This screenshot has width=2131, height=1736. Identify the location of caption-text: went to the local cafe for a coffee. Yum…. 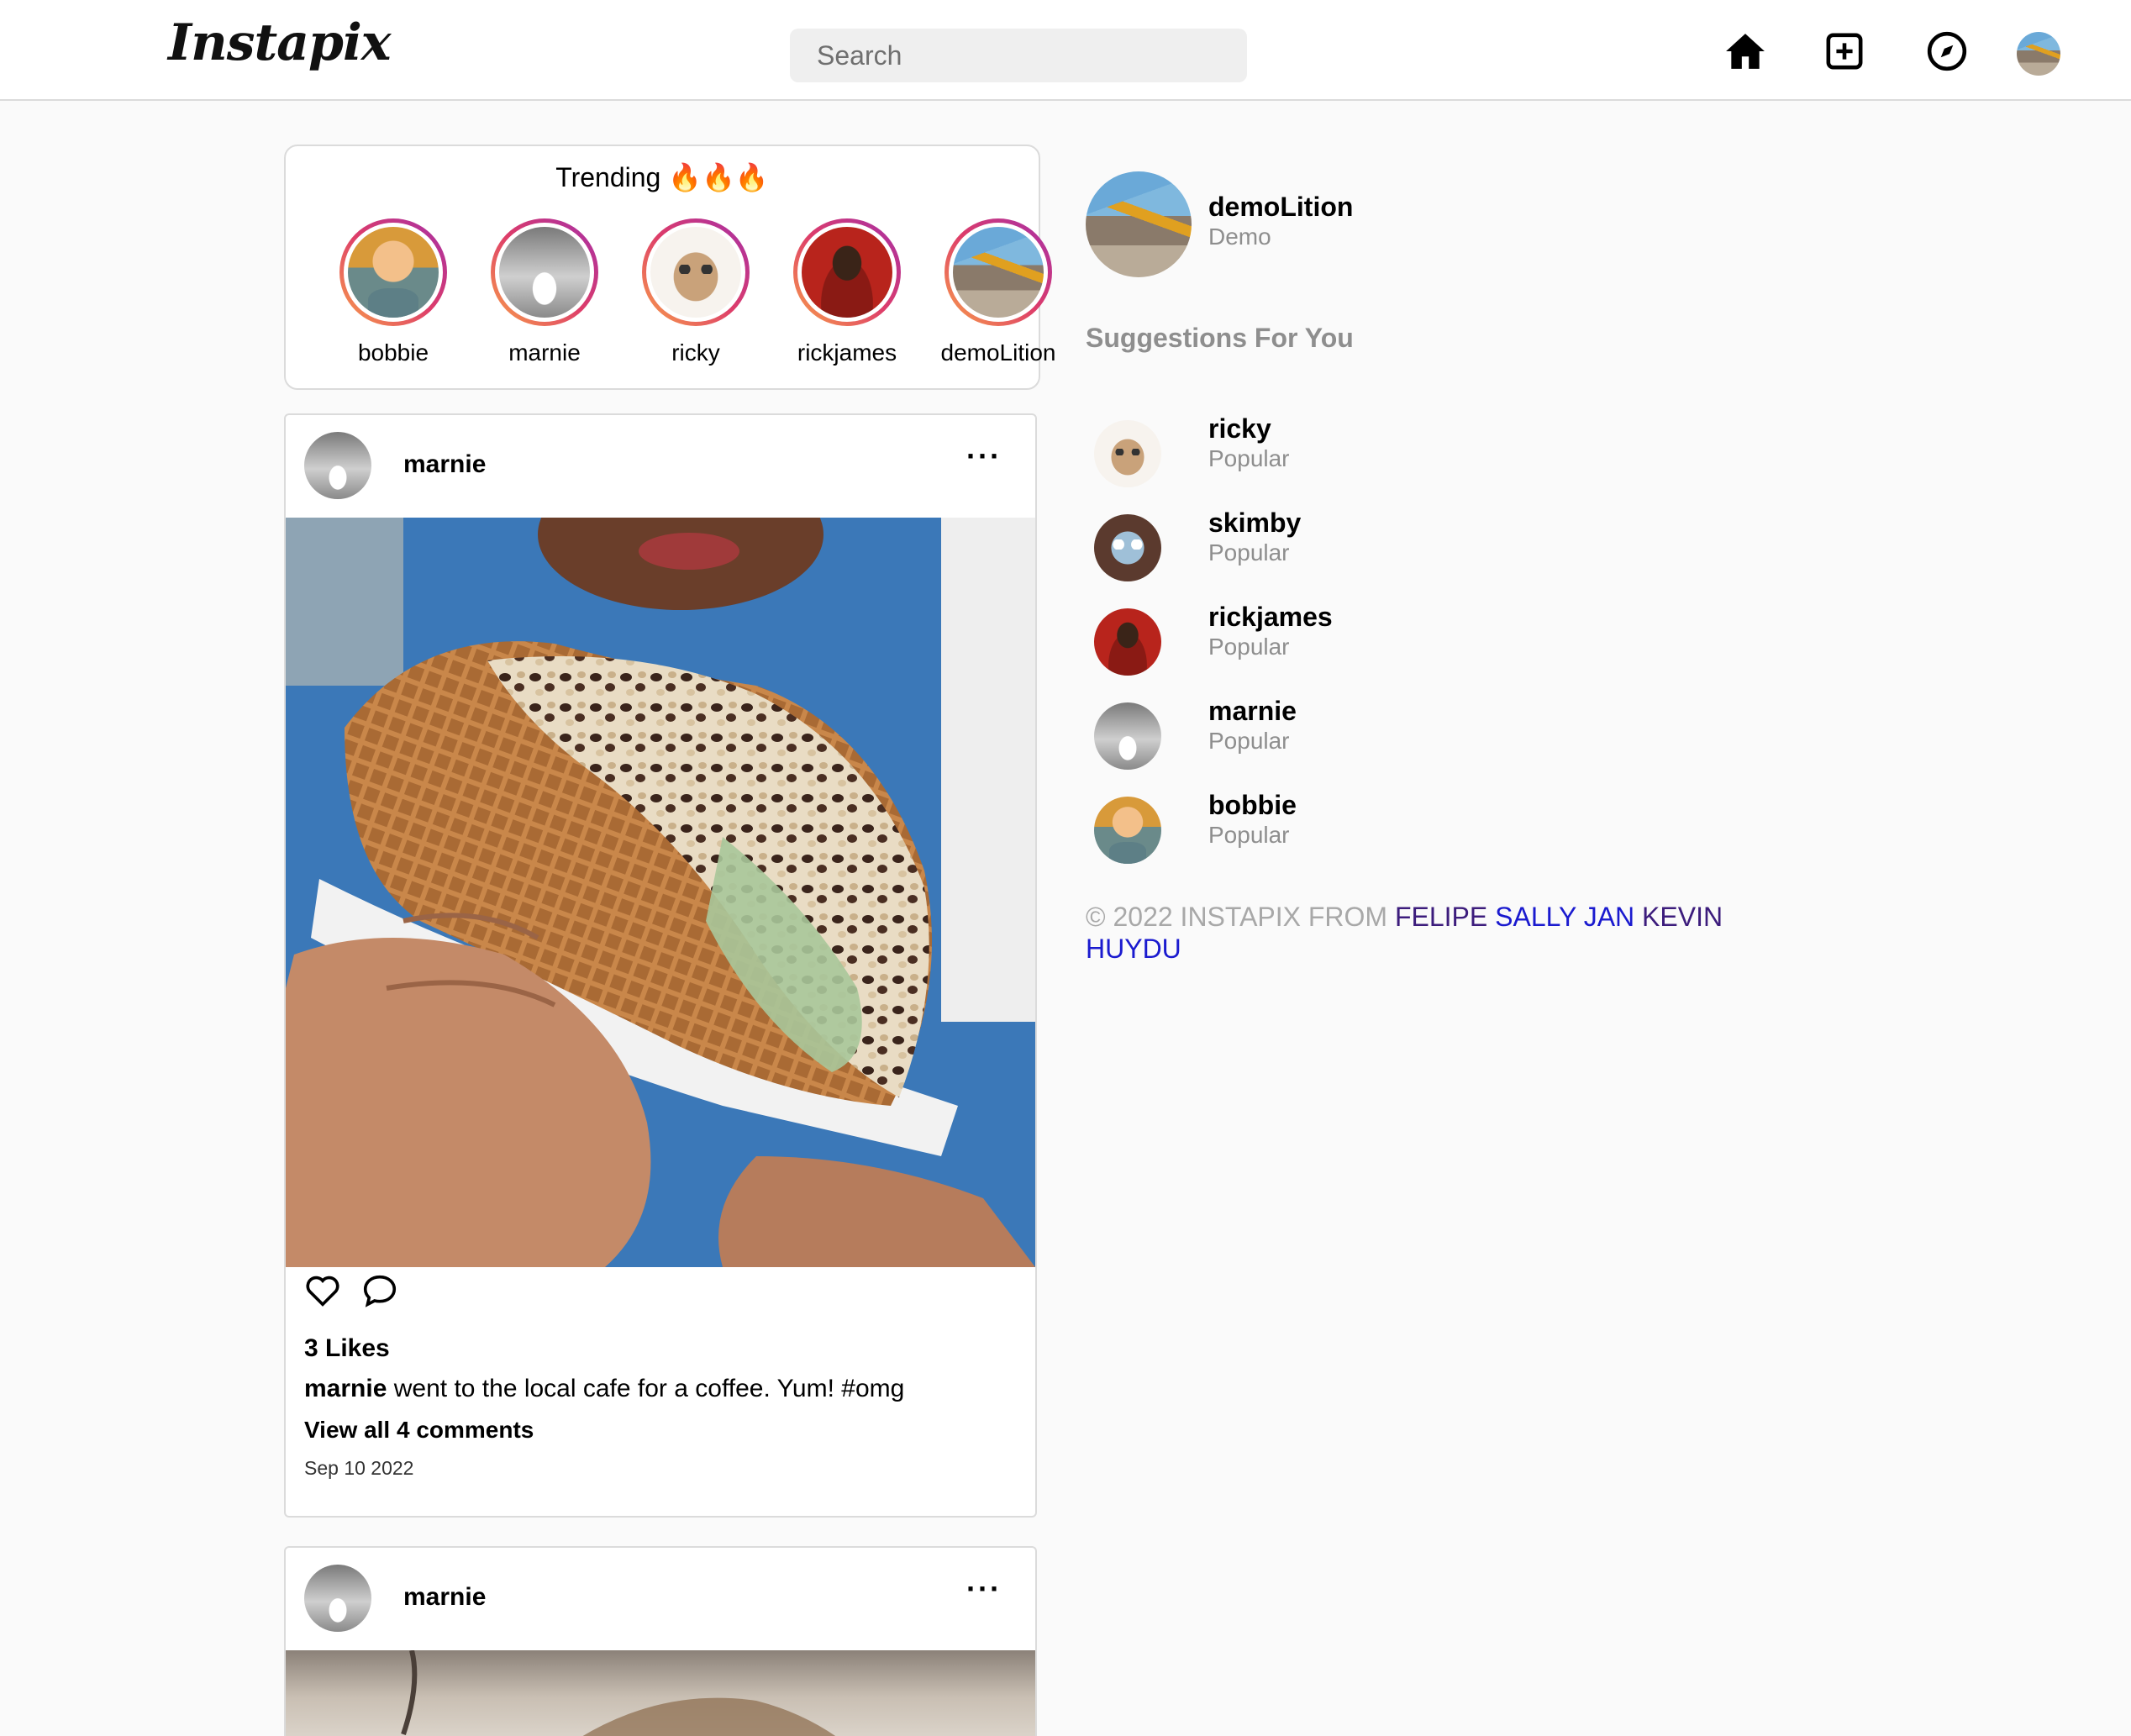
(649, 1388).